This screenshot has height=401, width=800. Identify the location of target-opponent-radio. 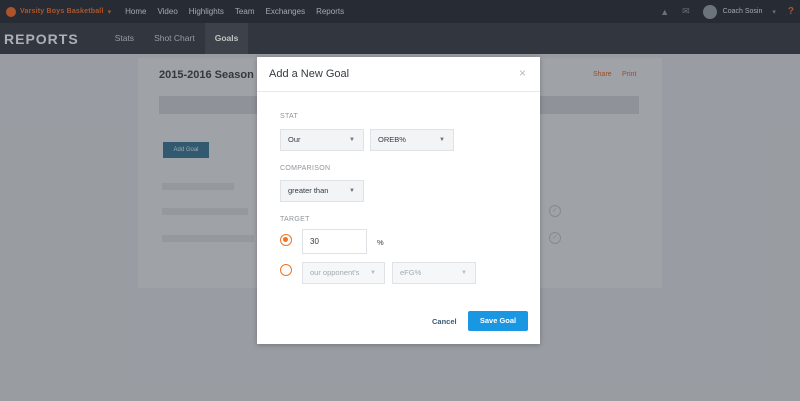
(286, 270).